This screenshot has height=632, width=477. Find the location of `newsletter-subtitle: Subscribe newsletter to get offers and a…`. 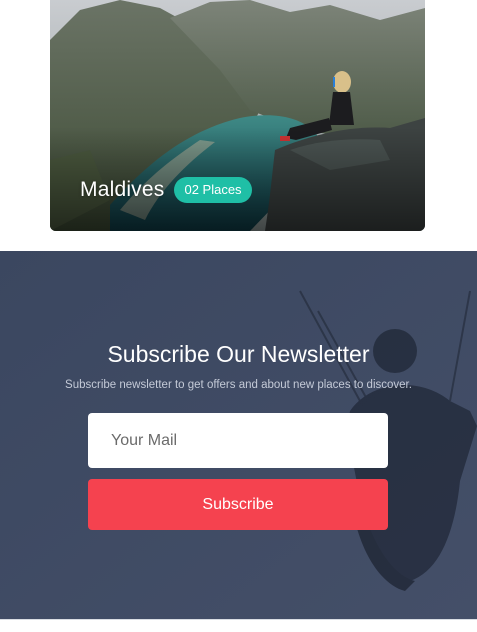

newsletter-subtitle: Subscribe newsletter to get offers and a… is located at coordinates (238, 385).